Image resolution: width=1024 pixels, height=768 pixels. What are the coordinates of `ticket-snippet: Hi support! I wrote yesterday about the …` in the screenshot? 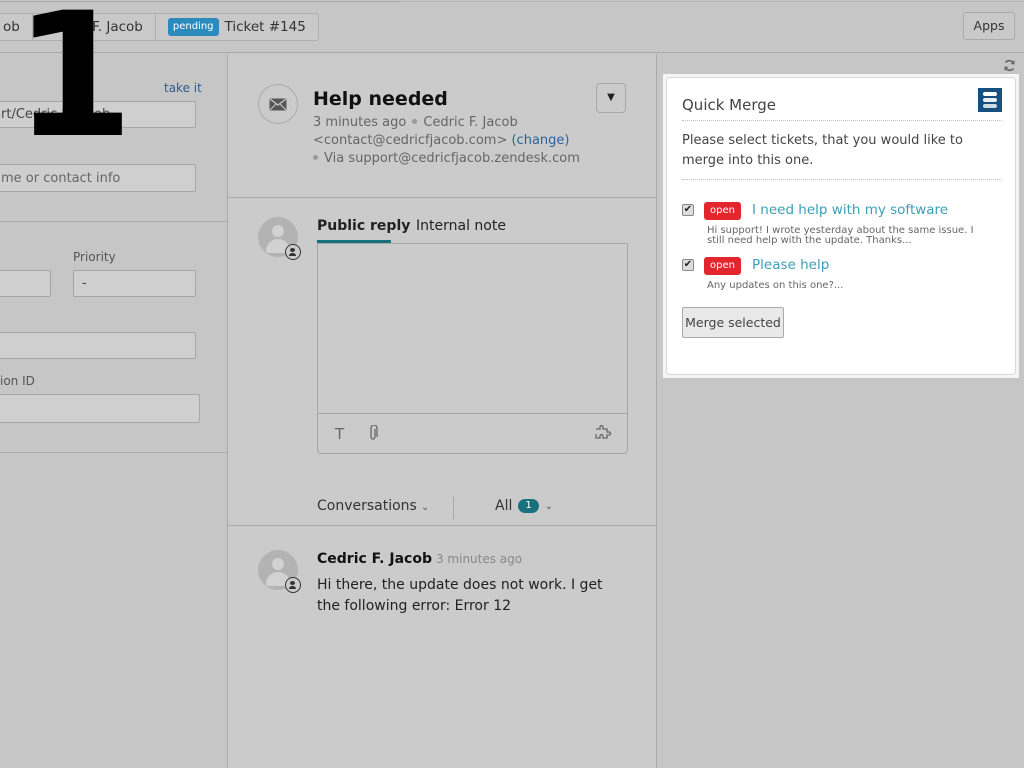 It's located at (840, 235).